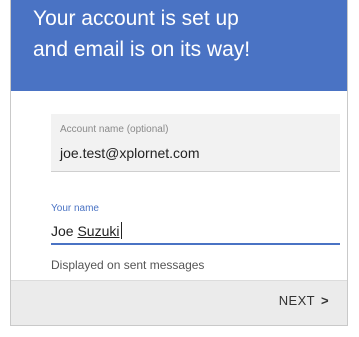  I want to click on next-label: NEXT, so click(296, 300).